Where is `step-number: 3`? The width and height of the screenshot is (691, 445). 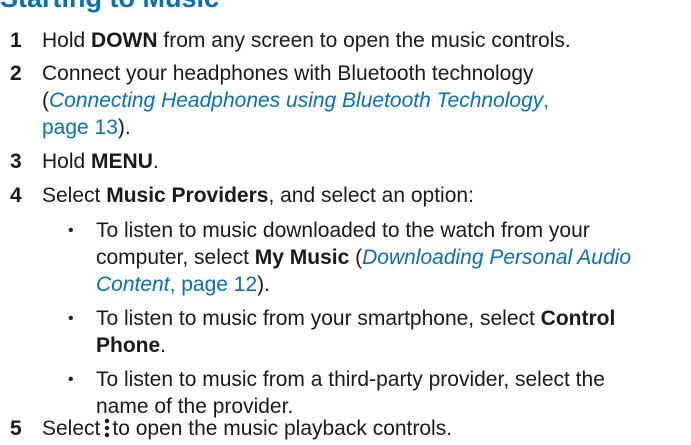 step-number: 3 is located at coordinates (16, 161).